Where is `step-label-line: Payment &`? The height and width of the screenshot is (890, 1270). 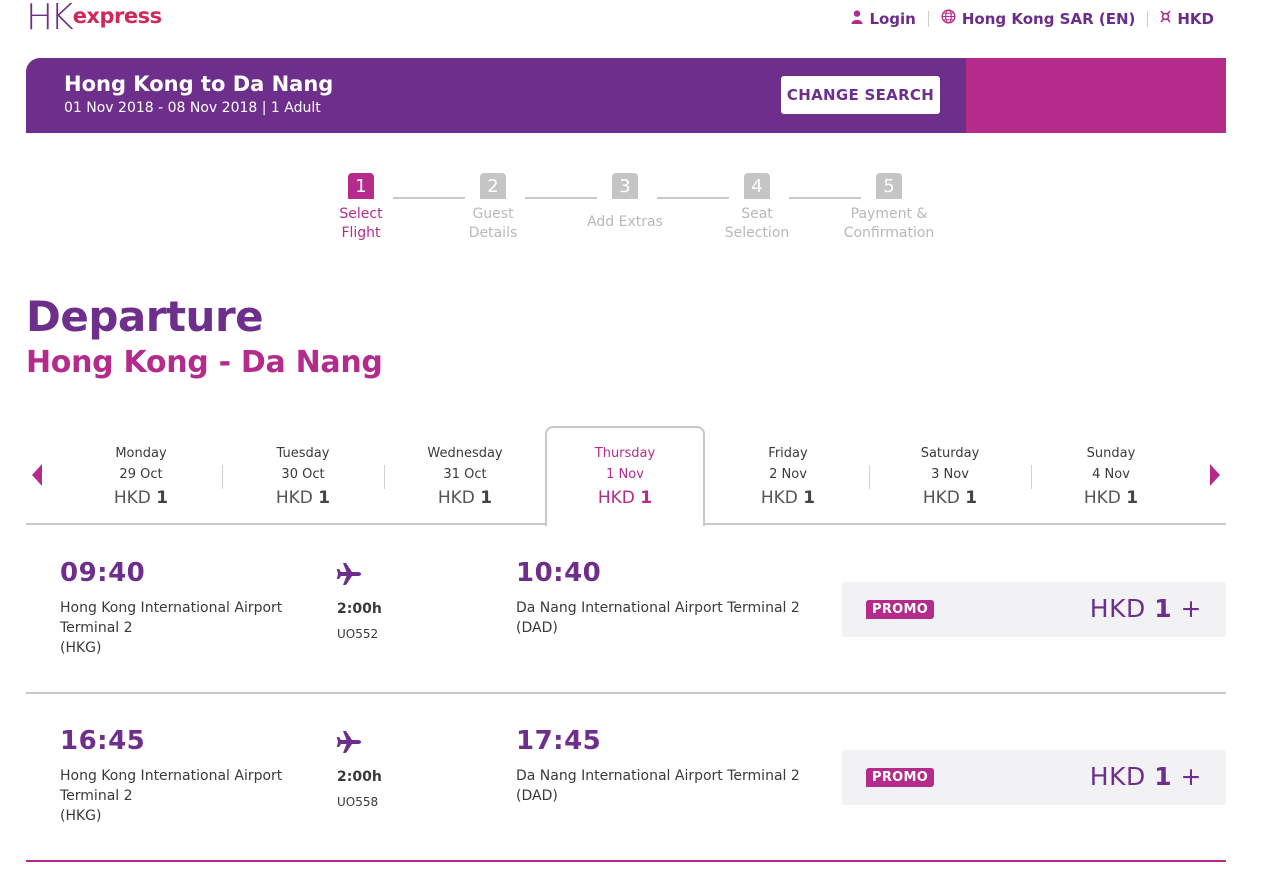
step-label-line: Payment & is located at coordinates (889, 214).